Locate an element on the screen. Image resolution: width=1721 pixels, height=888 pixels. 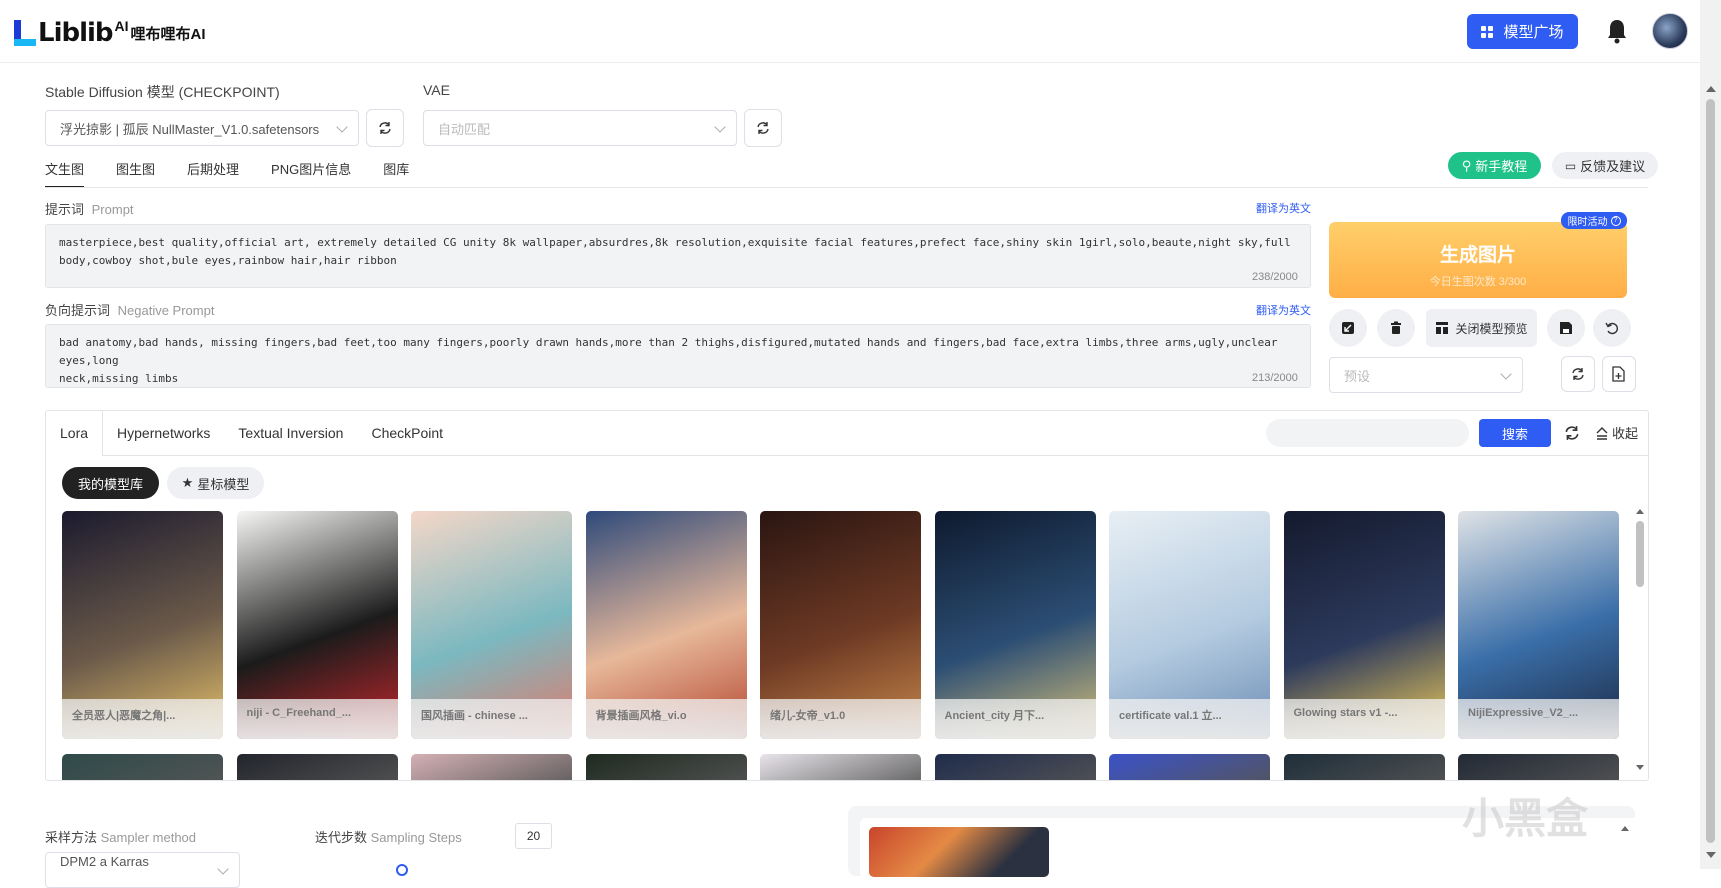
checkpoint-value: 浮光掠影 | 孤辰 NullMaster_V1.0.safetensors is located at coordinates (190, 129).